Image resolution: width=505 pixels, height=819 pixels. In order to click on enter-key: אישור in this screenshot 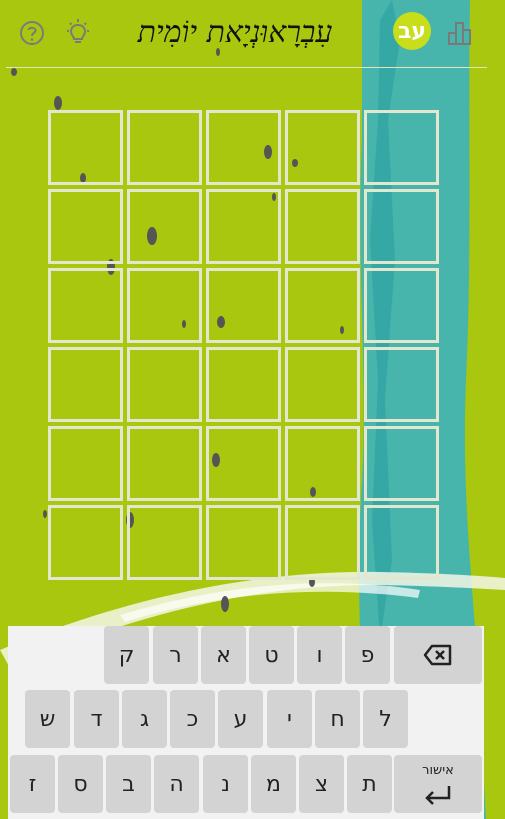, I will do `click(438, 784)`.